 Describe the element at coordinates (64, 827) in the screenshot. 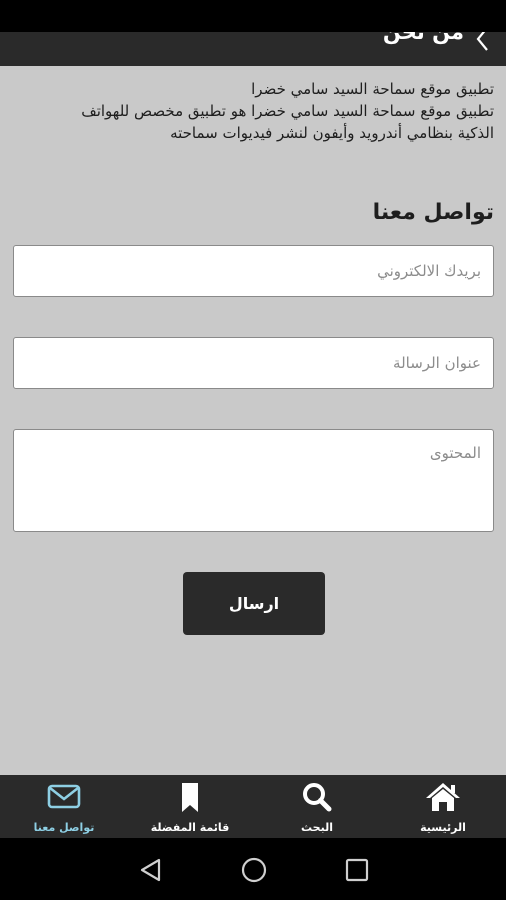

I see `nav-label: تواصل معنا` at that location.